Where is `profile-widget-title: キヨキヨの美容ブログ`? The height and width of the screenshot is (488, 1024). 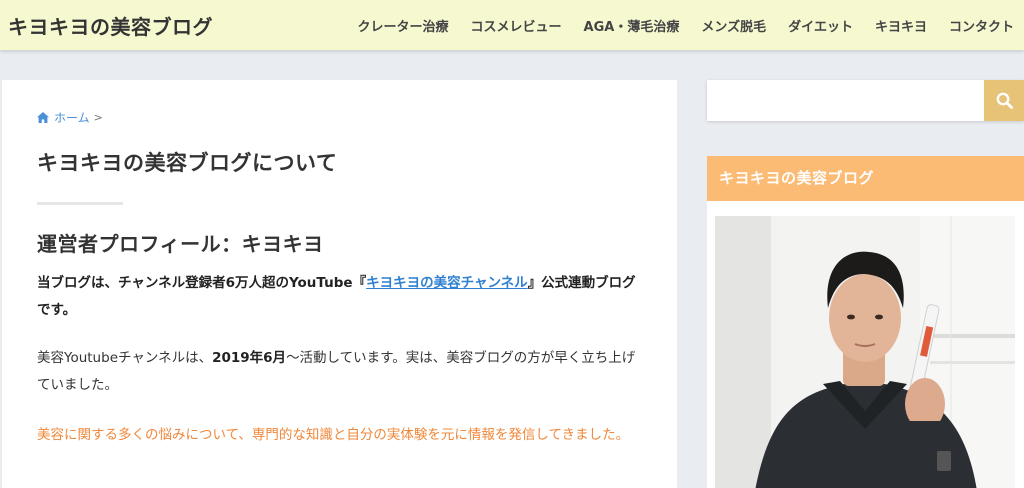 profile-widget-title: キヨキヨの美容ブログ is located at coordinates (865, 178).